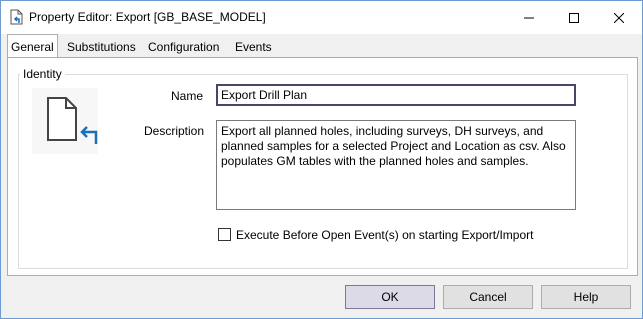  Describe the element at coordinates (101, 47) in the screenshot. I see `tab-substitutions: Substitutions` at that location.